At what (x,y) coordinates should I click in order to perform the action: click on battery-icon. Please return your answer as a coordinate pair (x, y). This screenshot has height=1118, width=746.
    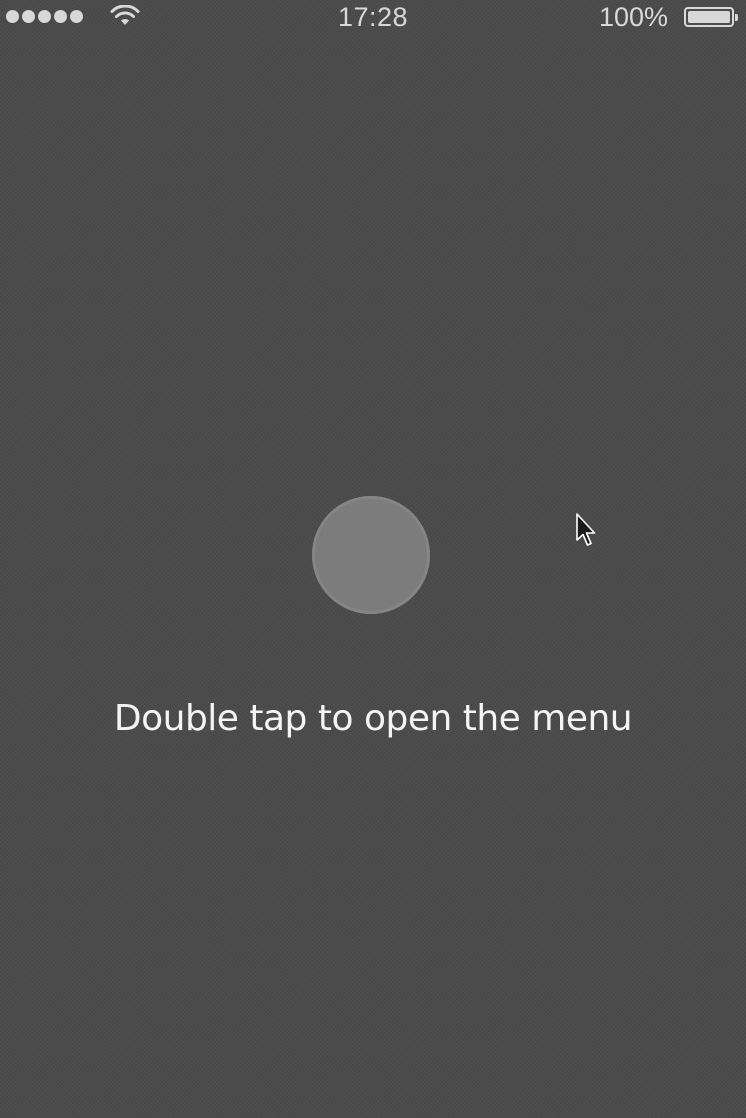
    Looking at the image, I should click on (711, 17).